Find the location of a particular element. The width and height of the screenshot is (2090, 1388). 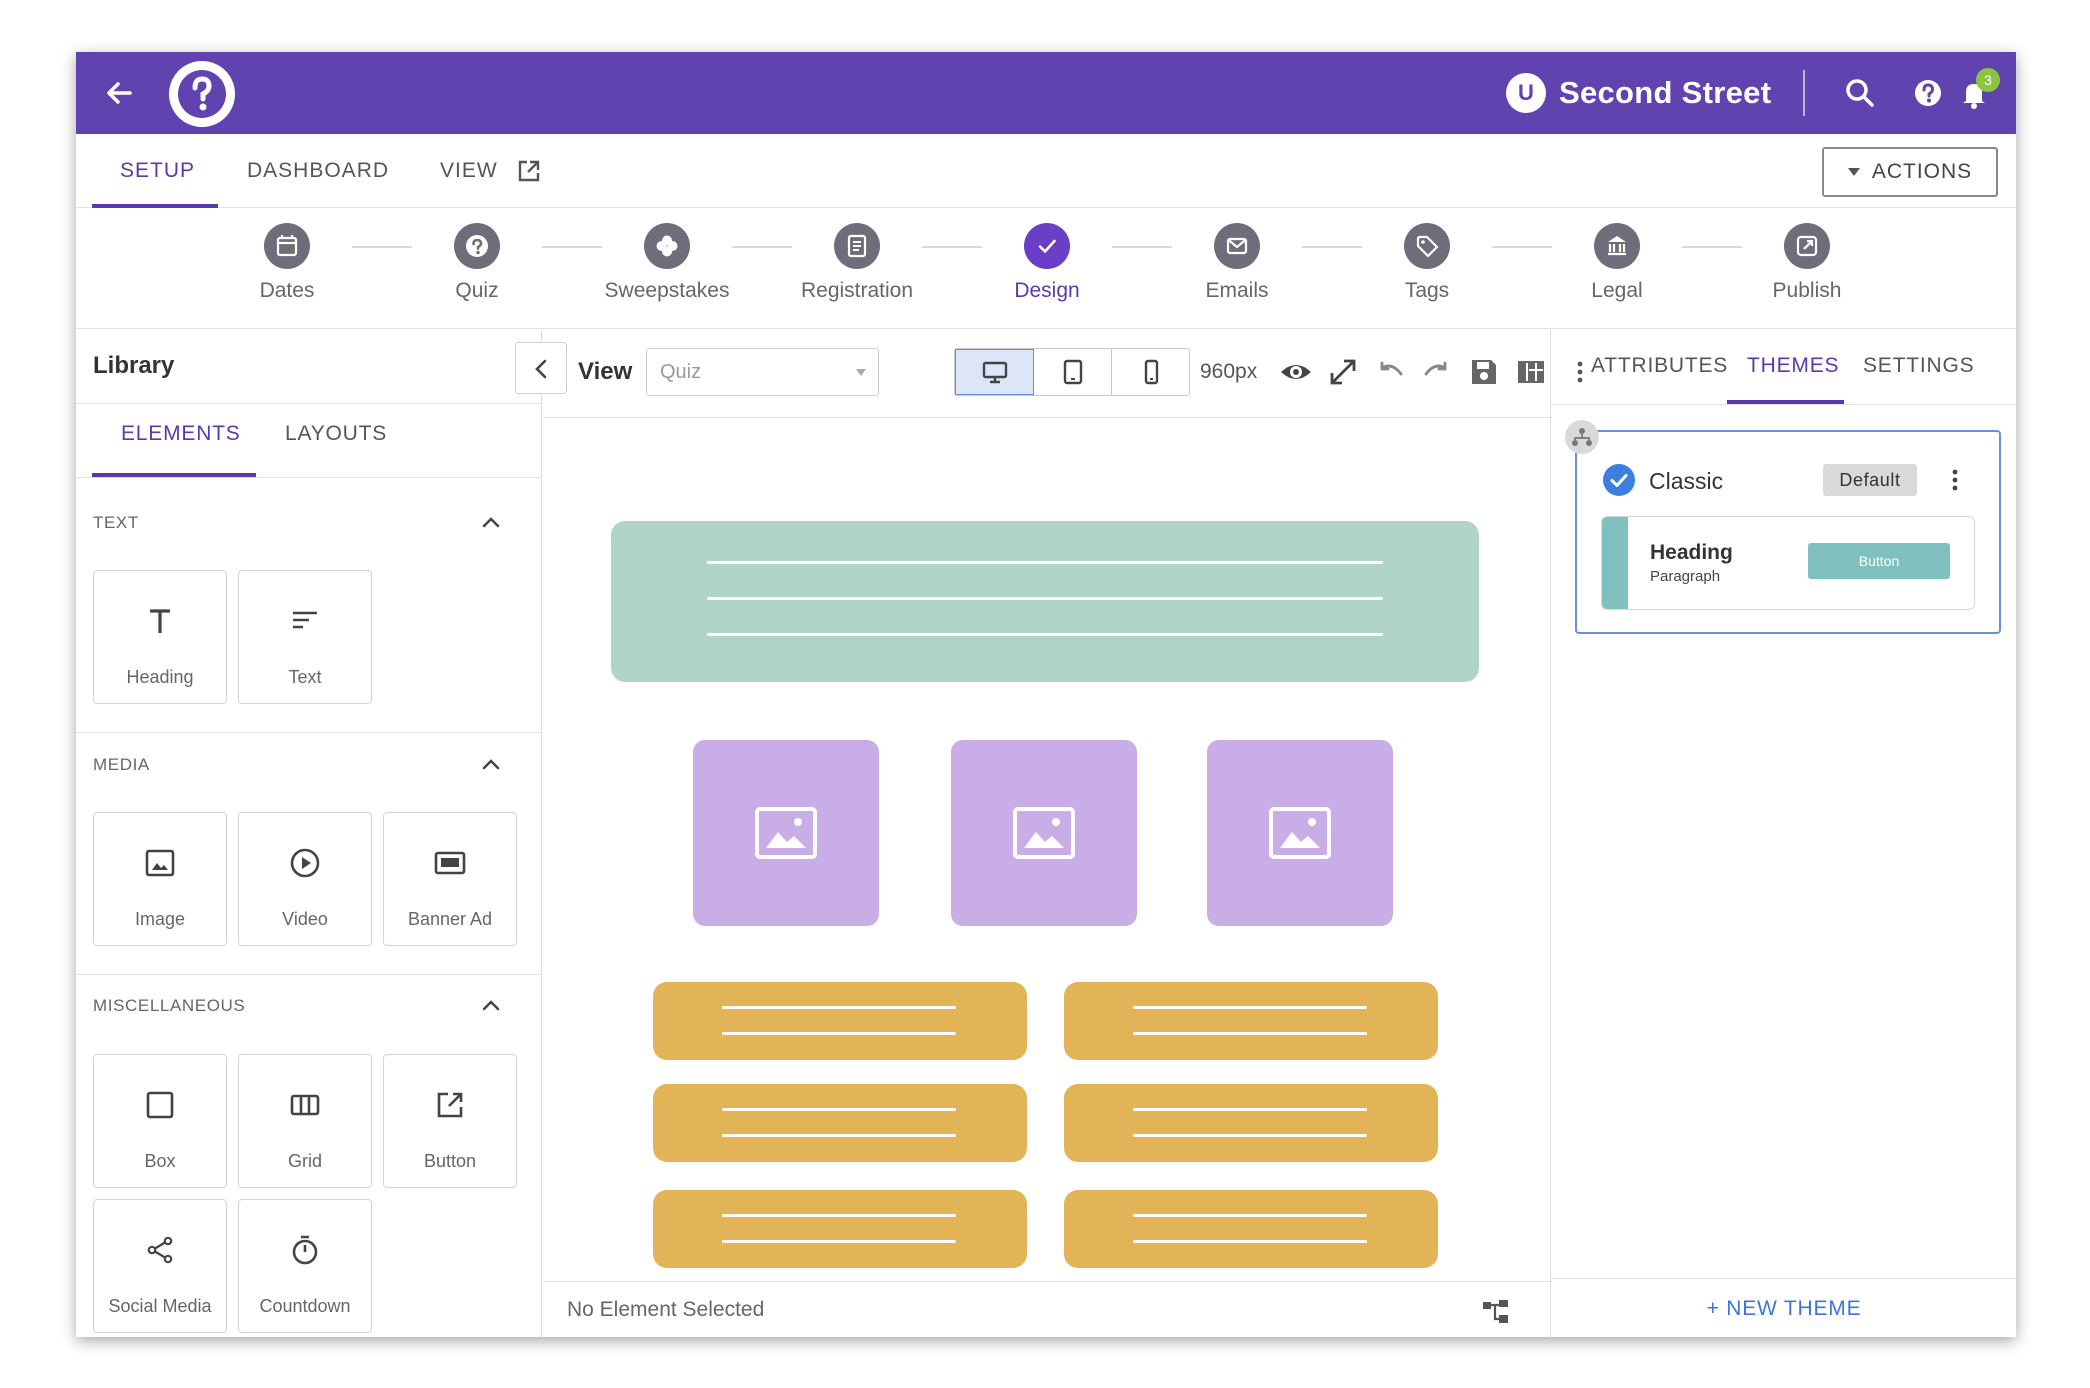

step-publish: Publish is located at coordinates (1807, 263).